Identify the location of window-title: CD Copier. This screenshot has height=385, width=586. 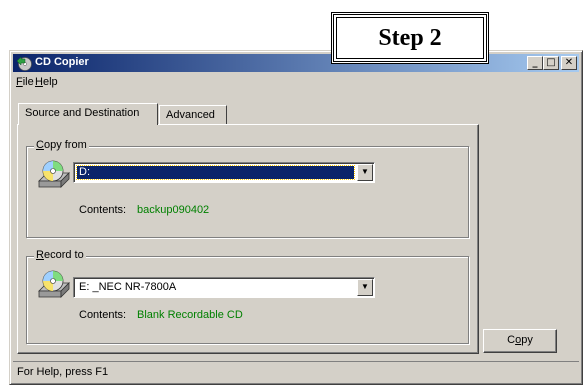
(62, 62).